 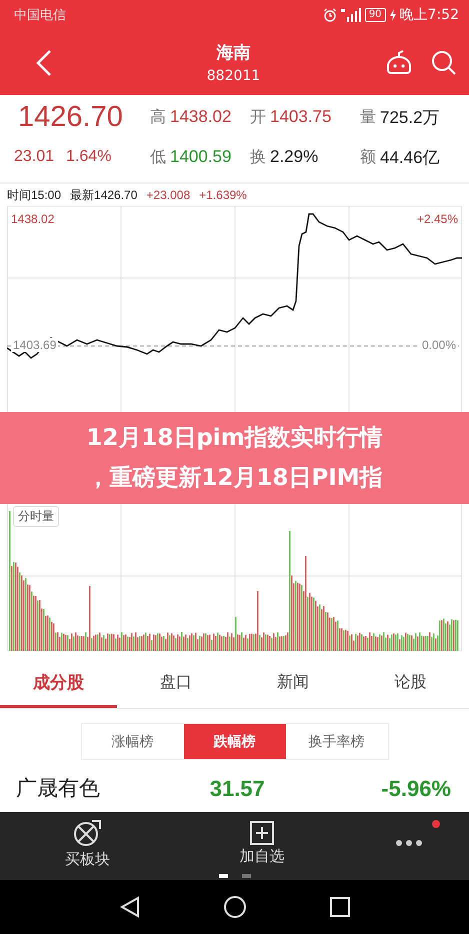 I want to click on recent-apps-icon, so click(x=340, y=907).